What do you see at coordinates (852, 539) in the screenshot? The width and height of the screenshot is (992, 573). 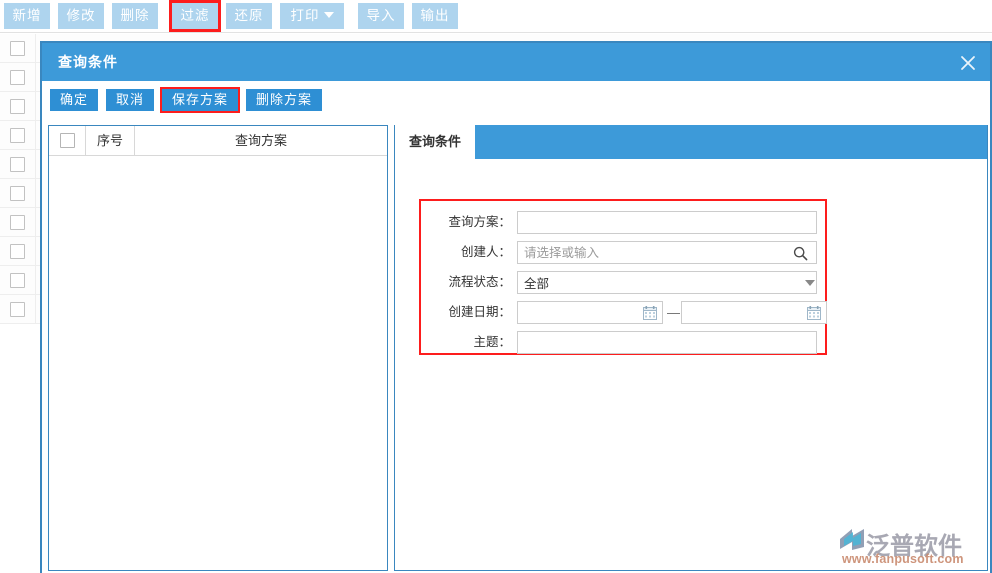 I see `fanpu-logo-icon` at bounding box center [852, 539].